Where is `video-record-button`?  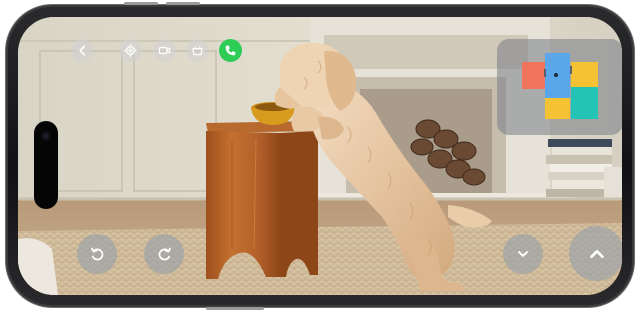 video-record-button is located at coordinates (164, 50).